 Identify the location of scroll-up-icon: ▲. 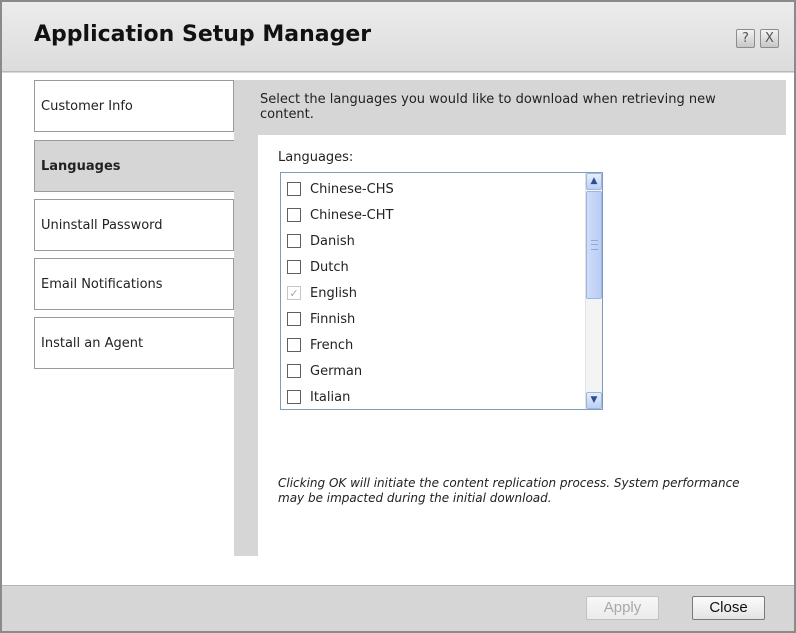
(594, 181).